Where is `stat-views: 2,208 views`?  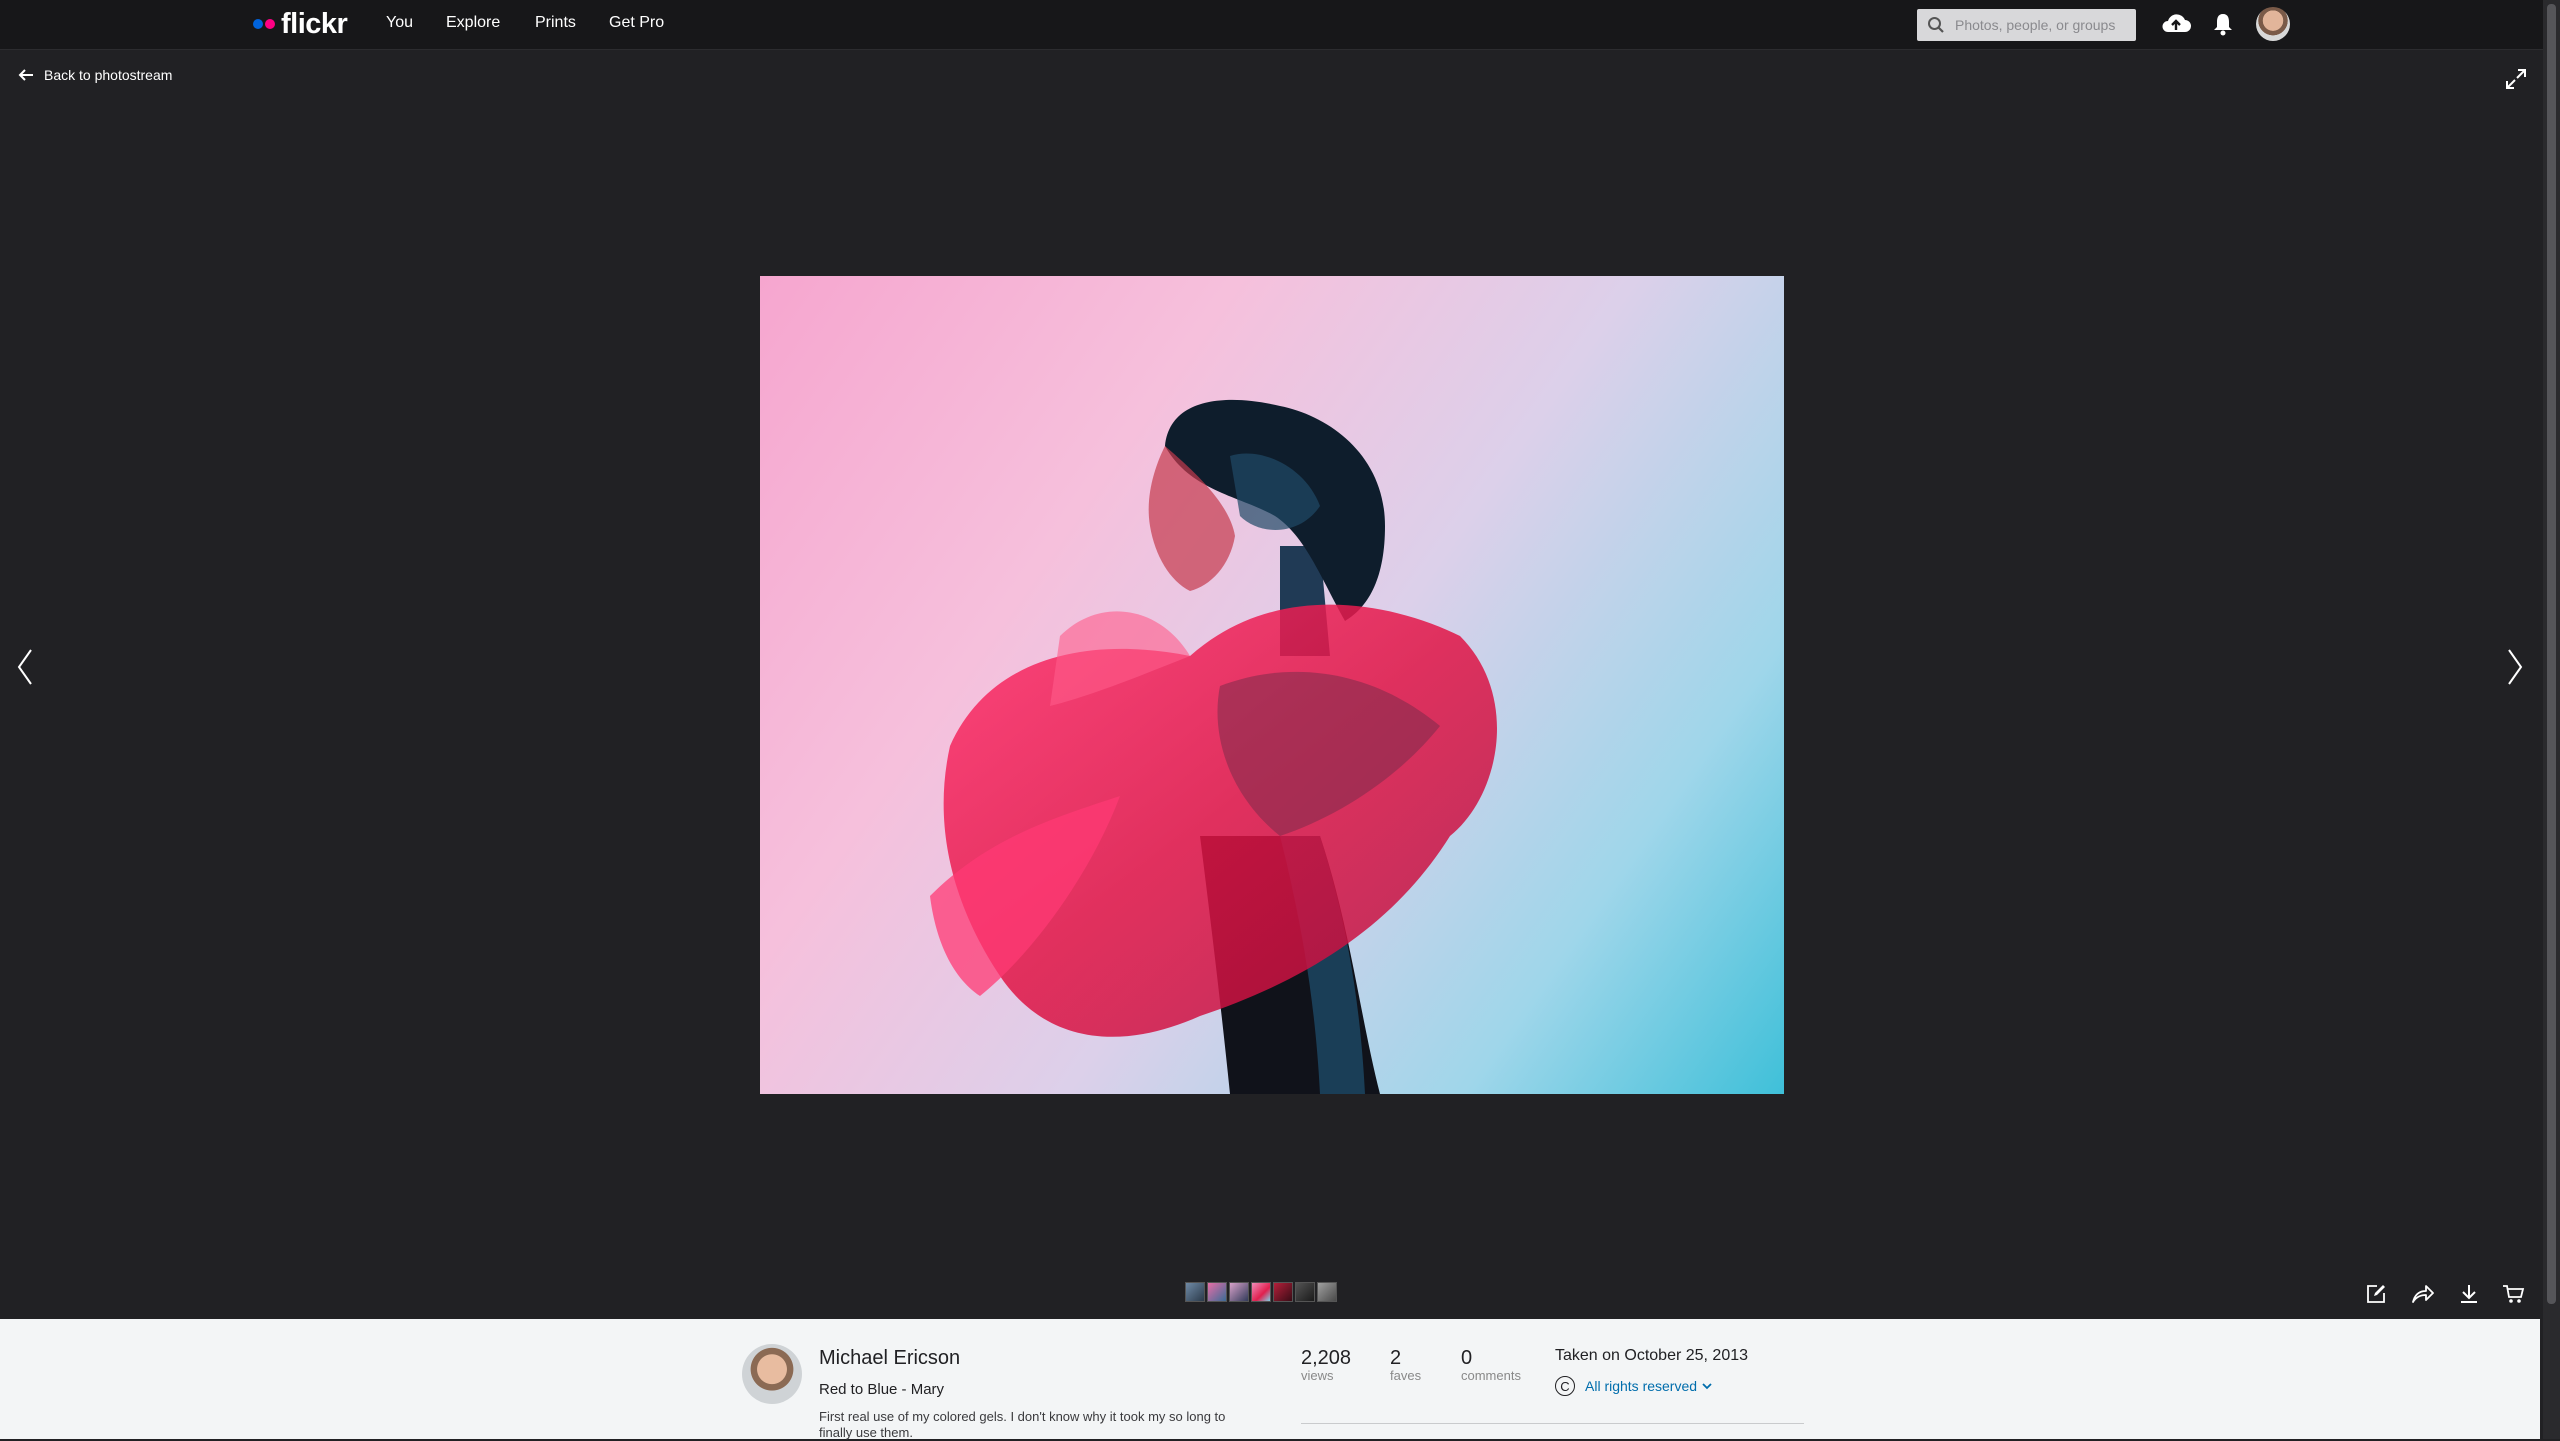
stat-views: 2,208 views is located at coordinates (1326, 1365).